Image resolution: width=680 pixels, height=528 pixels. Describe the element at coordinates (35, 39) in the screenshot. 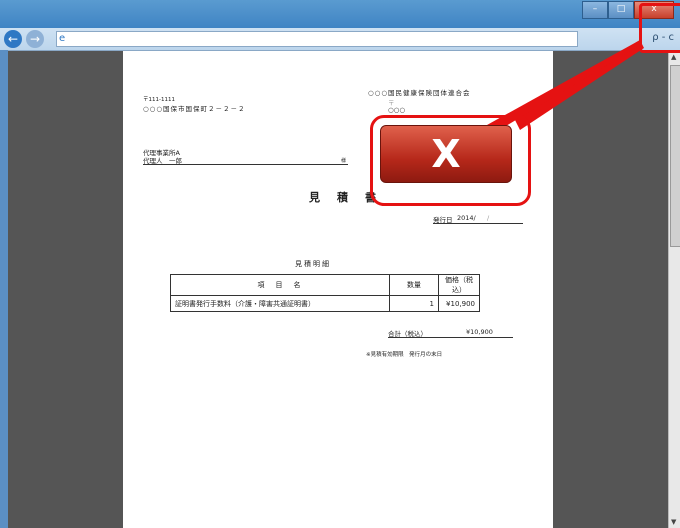

I see `forward-button: →` at that location.